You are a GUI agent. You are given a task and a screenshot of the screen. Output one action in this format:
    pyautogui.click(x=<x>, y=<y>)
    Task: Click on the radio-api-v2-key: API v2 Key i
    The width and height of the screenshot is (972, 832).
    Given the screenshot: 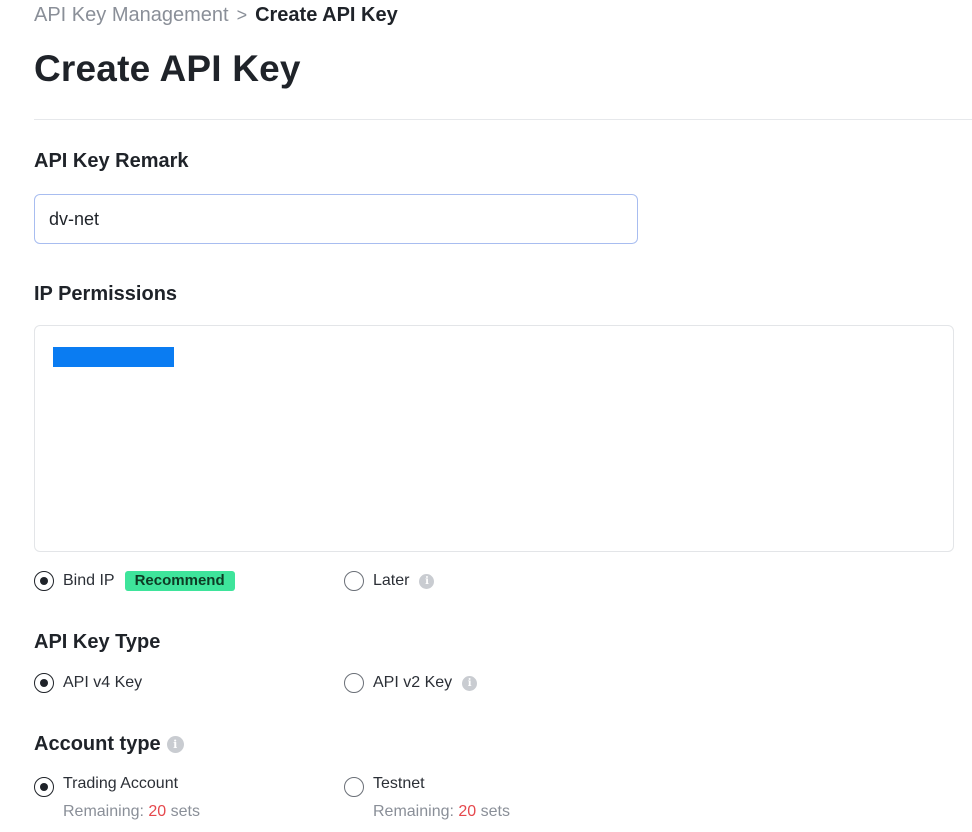 What is the action you would take?
    pyautogui.click(x=411, y=683)
    